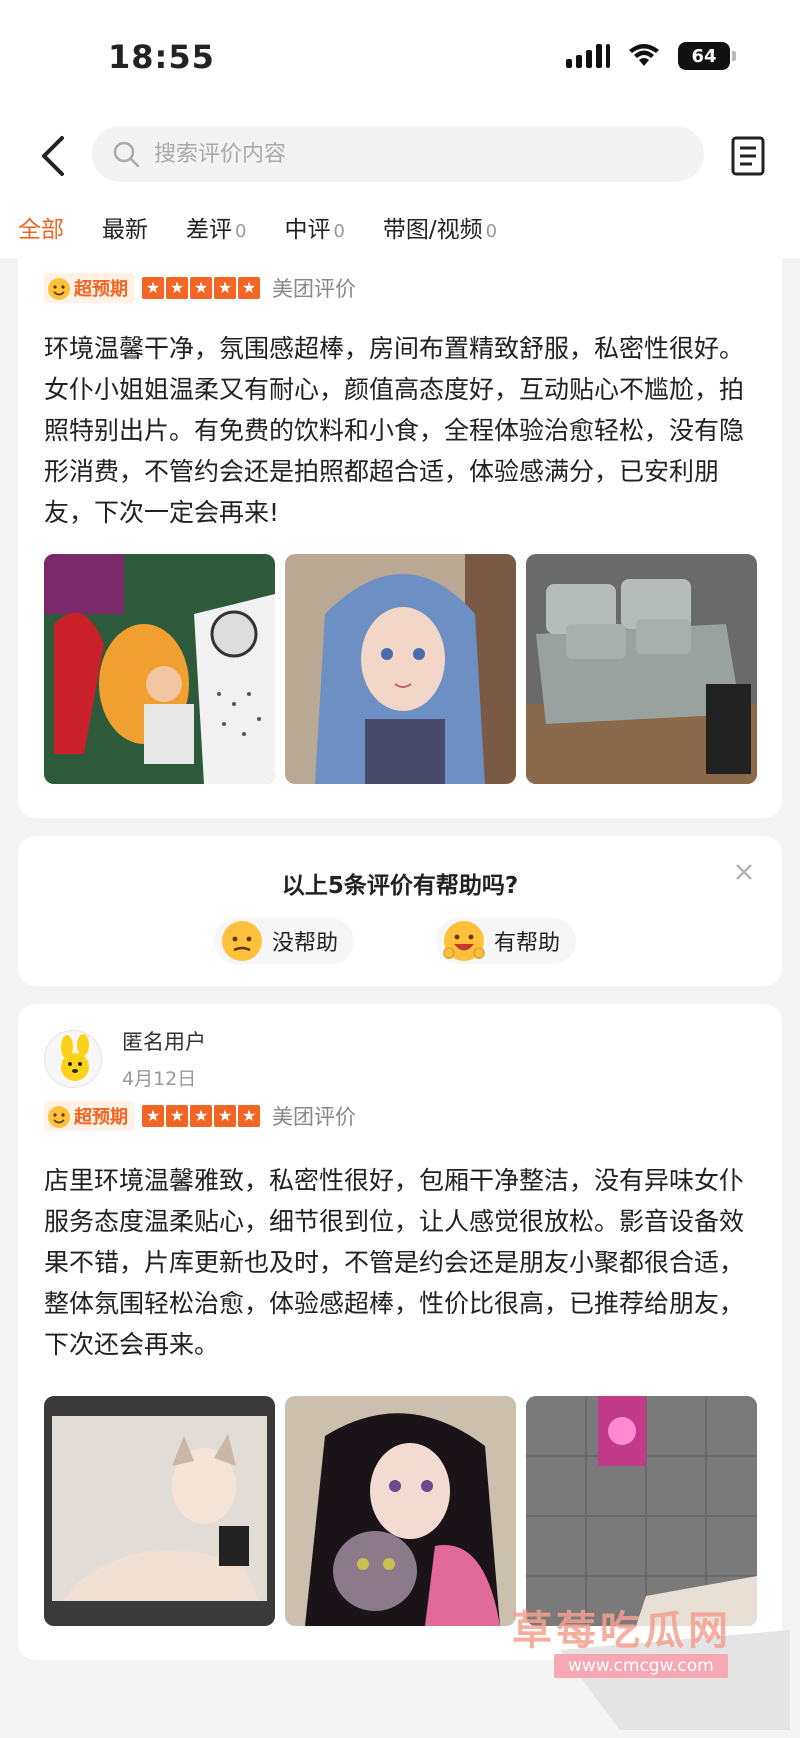 This screenshot has width=800, height=1738. What do you see at coordinates (748, 156) in the screenshot?
I see `document-icon` at bounding box center [748, 156].